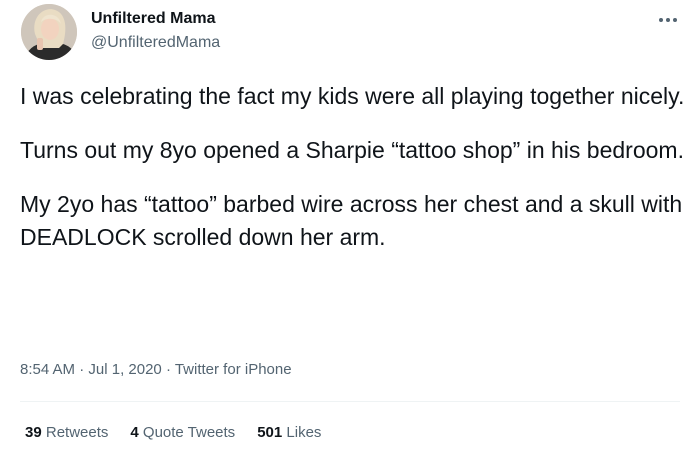 The image size is (700, 456). I want to click on likes-stat: 501 Likes, so click(289, 432).